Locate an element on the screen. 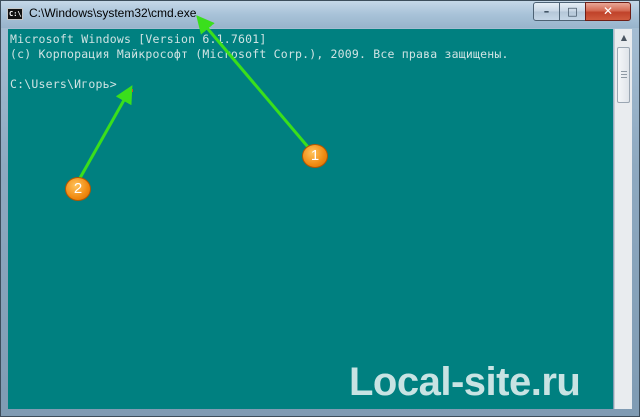  maximize-button: □ is located at coordinates (572, 11).